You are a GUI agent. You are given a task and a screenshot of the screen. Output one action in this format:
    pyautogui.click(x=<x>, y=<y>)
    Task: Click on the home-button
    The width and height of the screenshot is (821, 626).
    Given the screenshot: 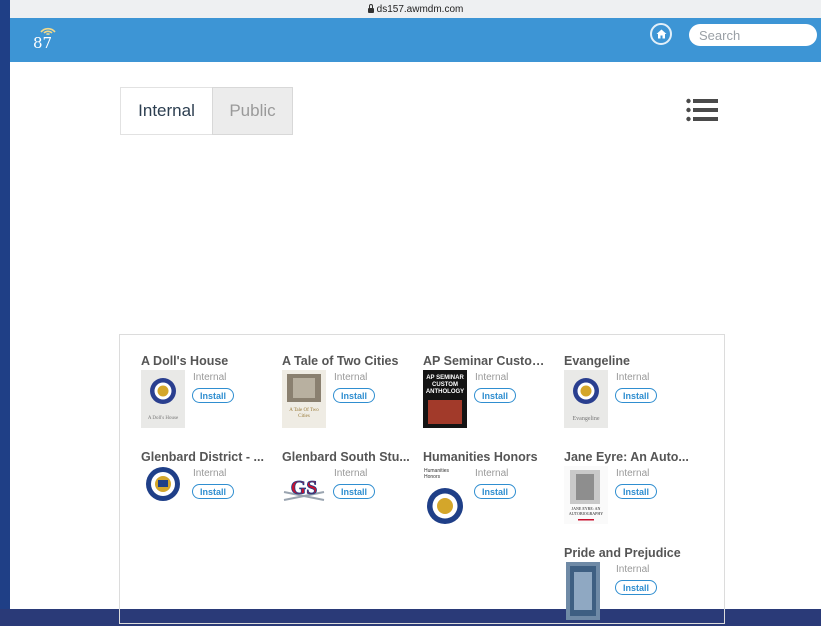 What is the action you would take?
    pyautogui.click(x=661, y=34)
    